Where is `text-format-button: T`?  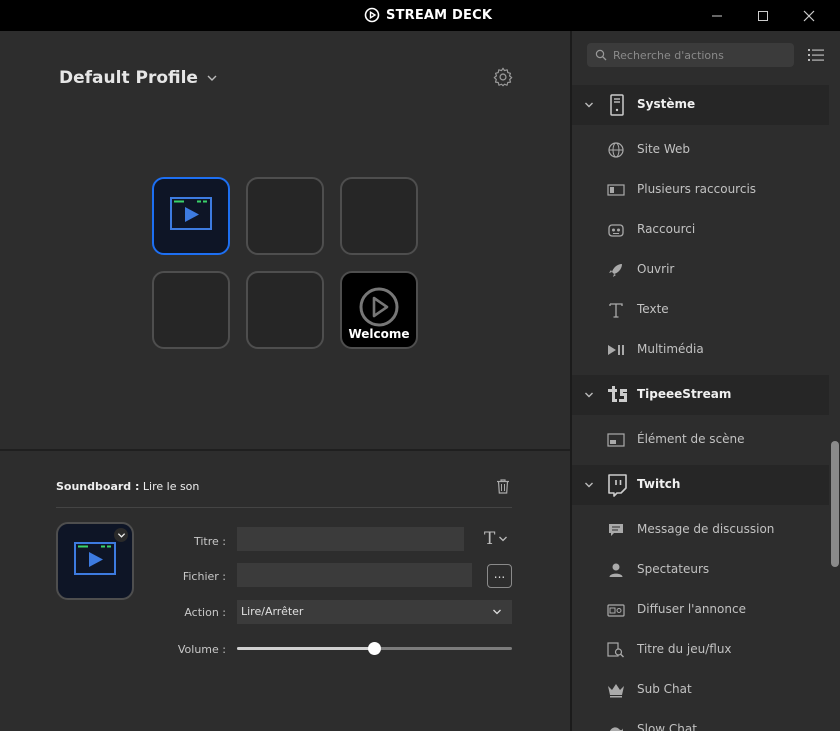
text-format-button: T is located at coordinates (499, 539).